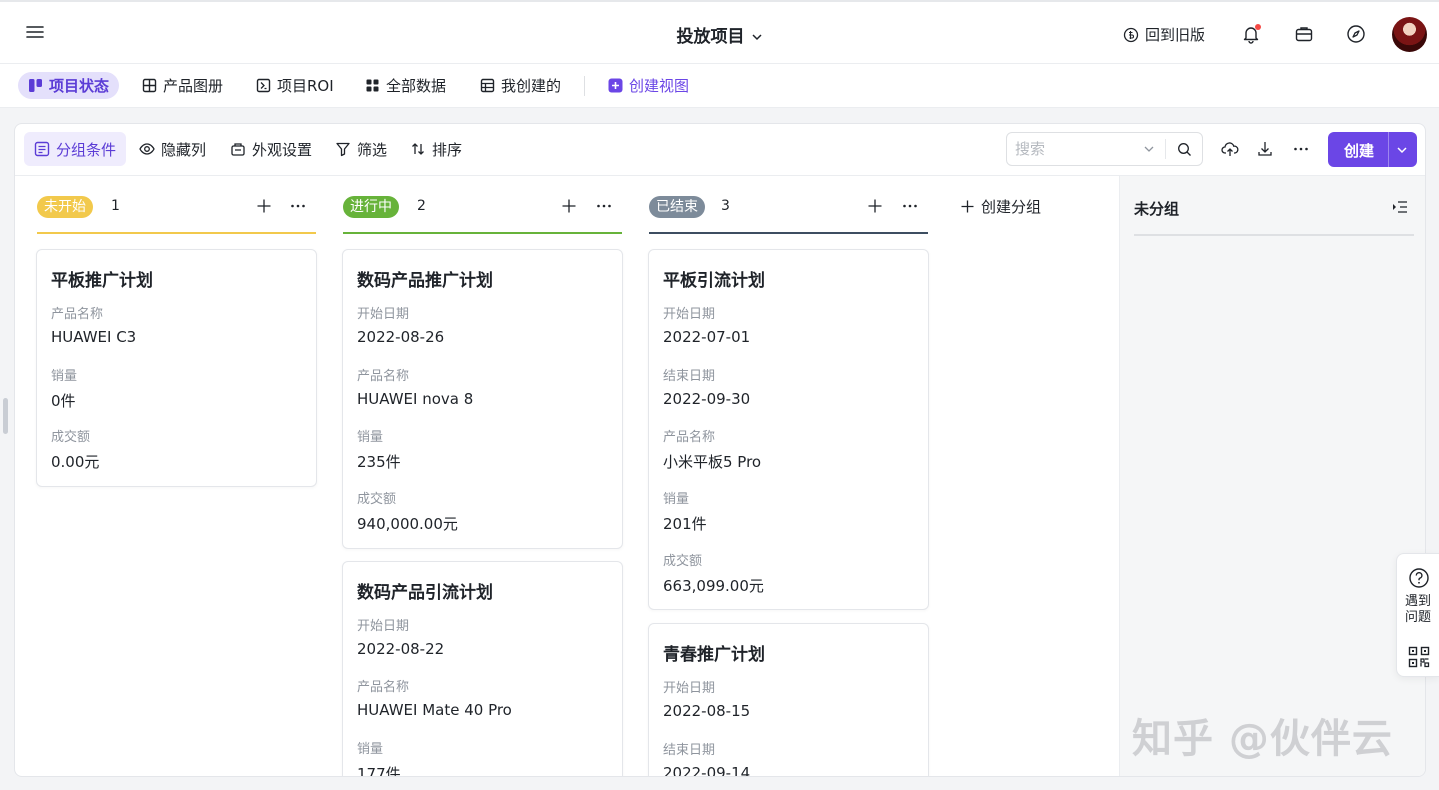  I want to click on column-underline, so click(788, 233).